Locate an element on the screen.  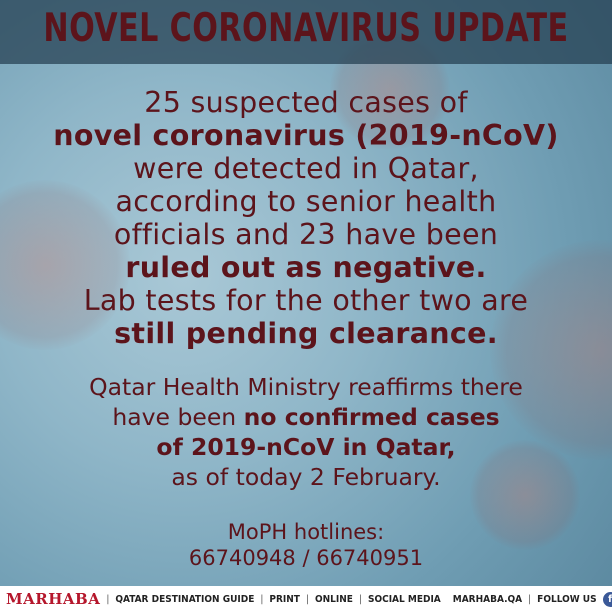
ministry-line: as of today 2 February. is located at coordinates (306, 477).